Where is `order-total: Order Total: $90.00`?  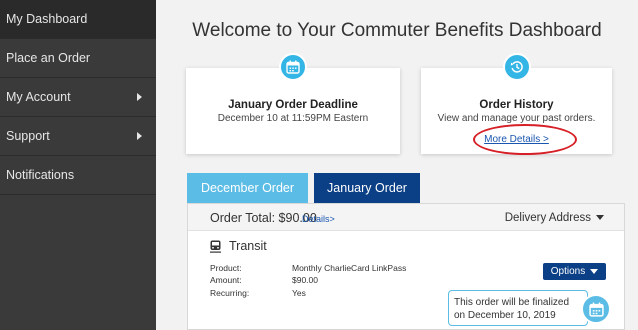 order-total: Order Total: $90.00 is located at coordinates (263, 218).